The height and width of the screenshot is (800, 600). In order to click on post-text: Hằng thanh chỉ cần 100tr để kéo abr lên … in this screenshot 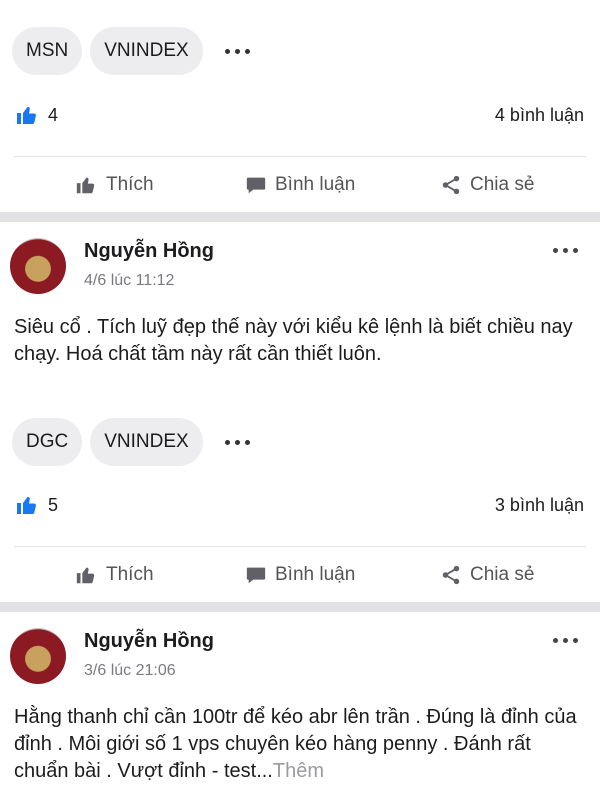, I will do `click(300, 744)`.